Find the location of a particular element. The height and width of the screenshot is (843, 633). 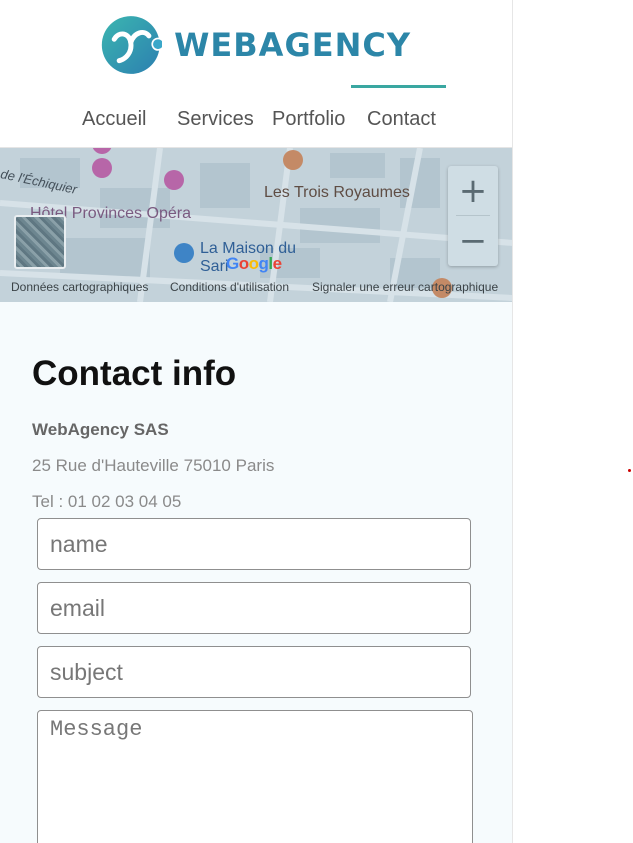

contact-title: Contact info is located at coordinates (134, 373).